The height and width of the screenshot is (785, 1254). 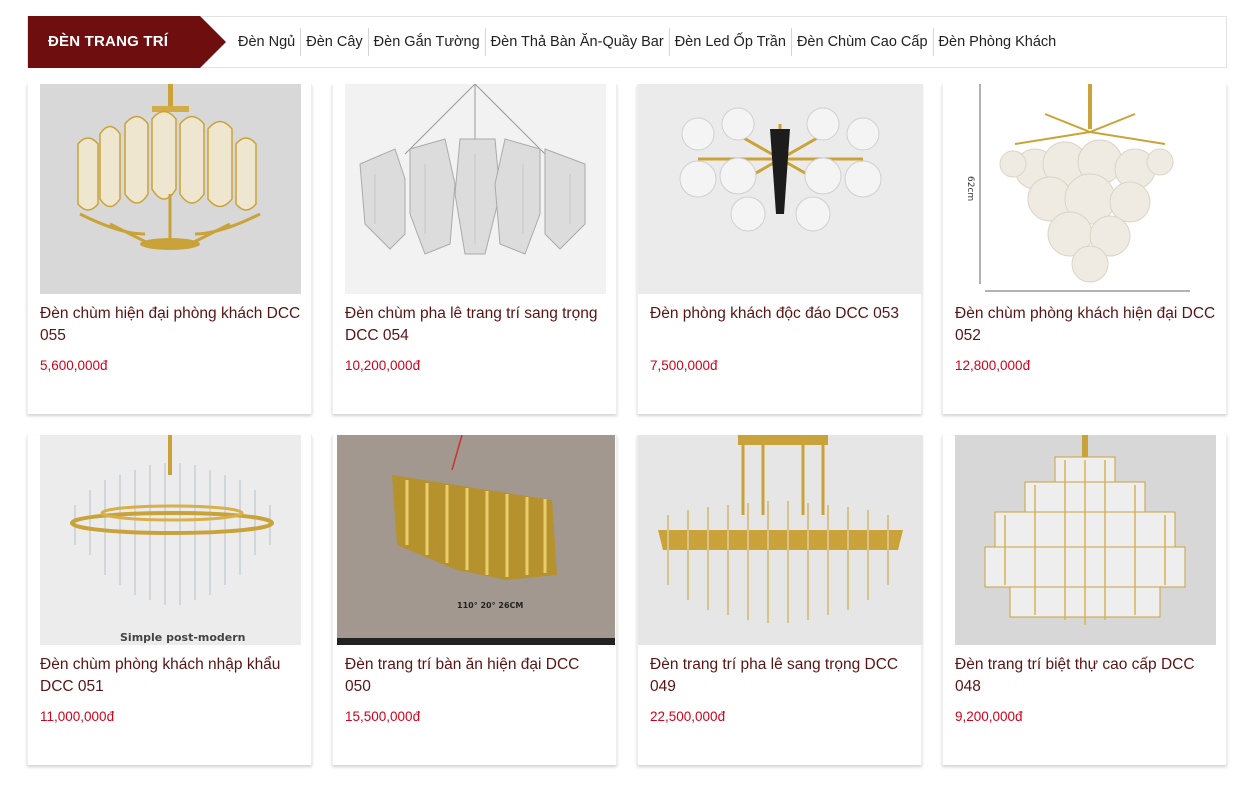 I want to click on product-title: Đèn trang trí pha lê sang trọng DCC 049, so click(x=781, y=676).